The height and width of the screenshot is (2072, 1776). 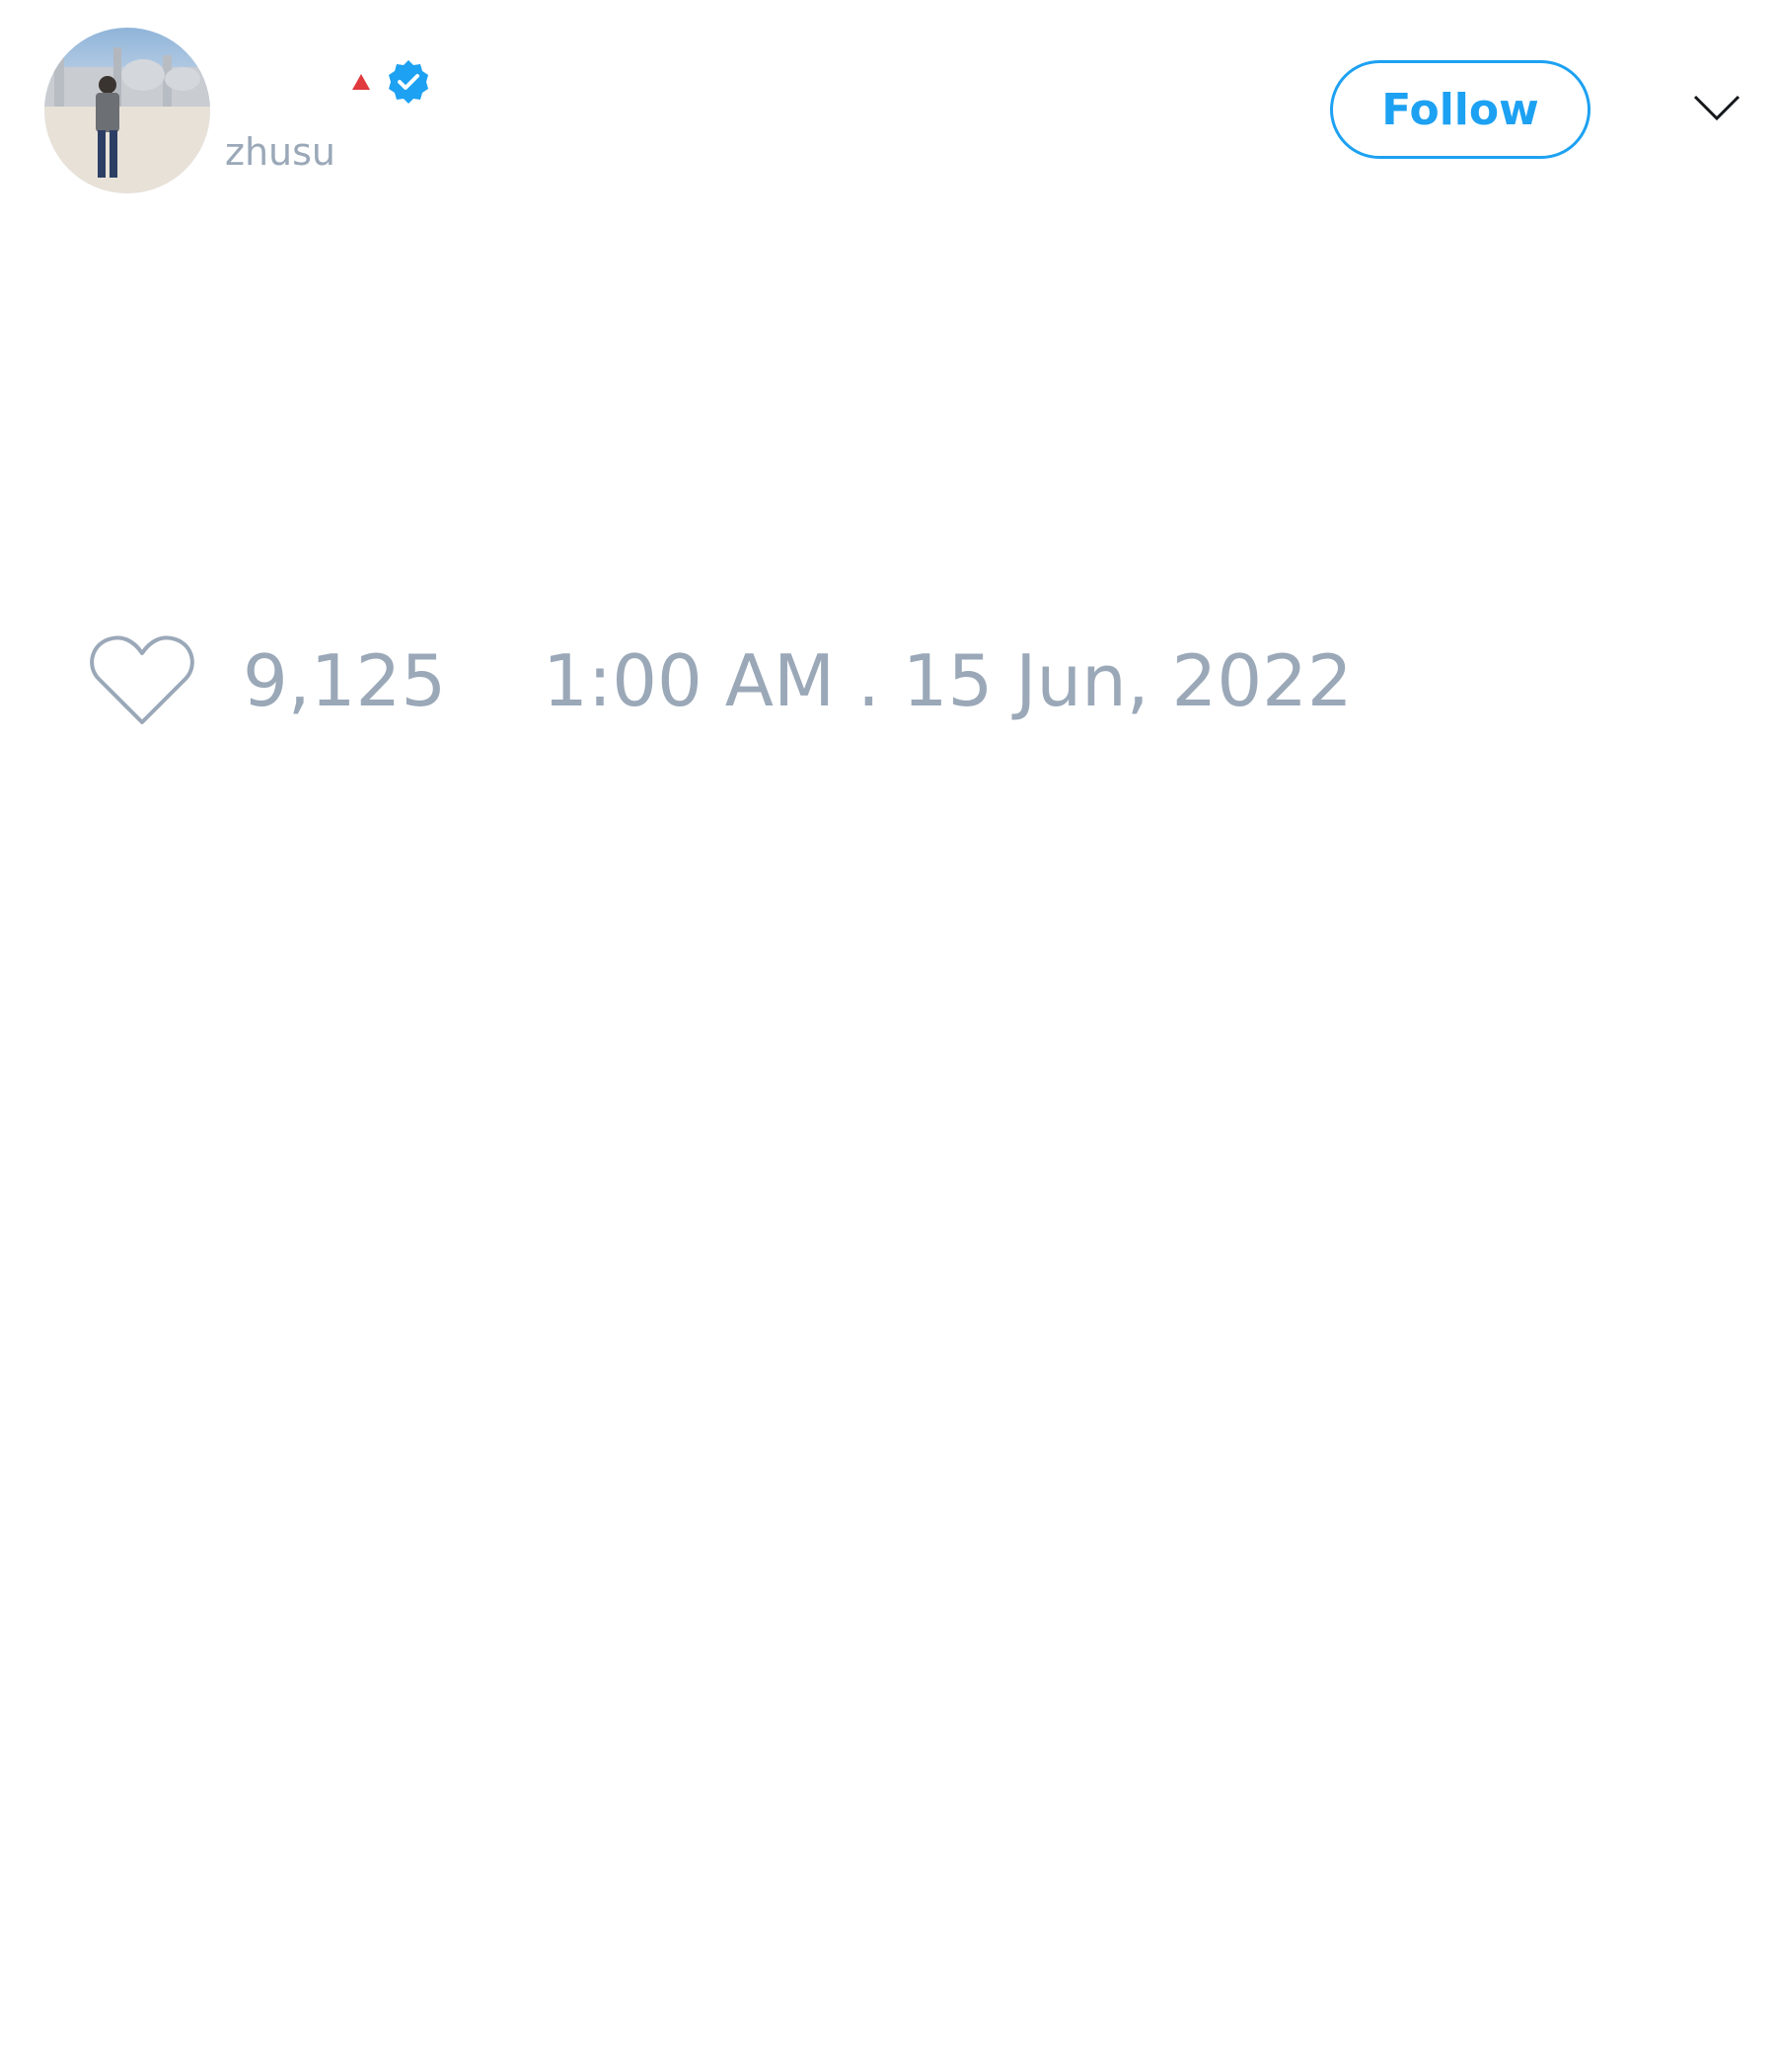 What do you see at coordinates (1461, 110) in the screenshot?
I see `follow-button: Follow` at bounding box center [1461, 110].